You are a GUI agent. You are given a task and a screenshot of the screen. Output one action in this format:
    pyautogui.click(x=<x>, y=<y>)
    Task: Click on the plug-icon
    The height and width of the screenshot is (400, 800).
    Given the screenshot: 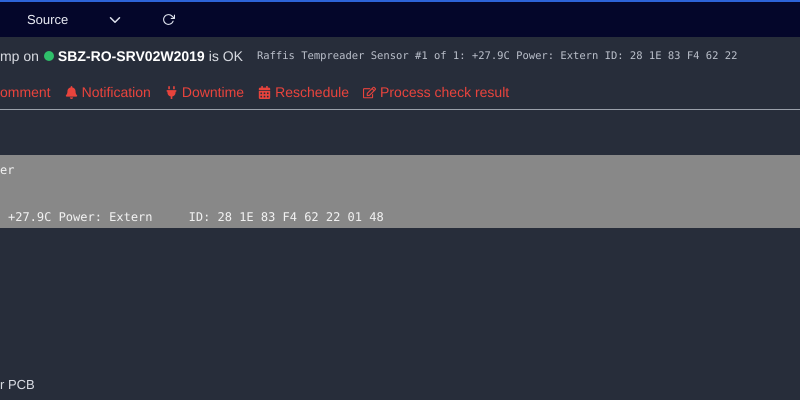 What is the action you would take?
    pyautogui.click(x=171, y=92)
    